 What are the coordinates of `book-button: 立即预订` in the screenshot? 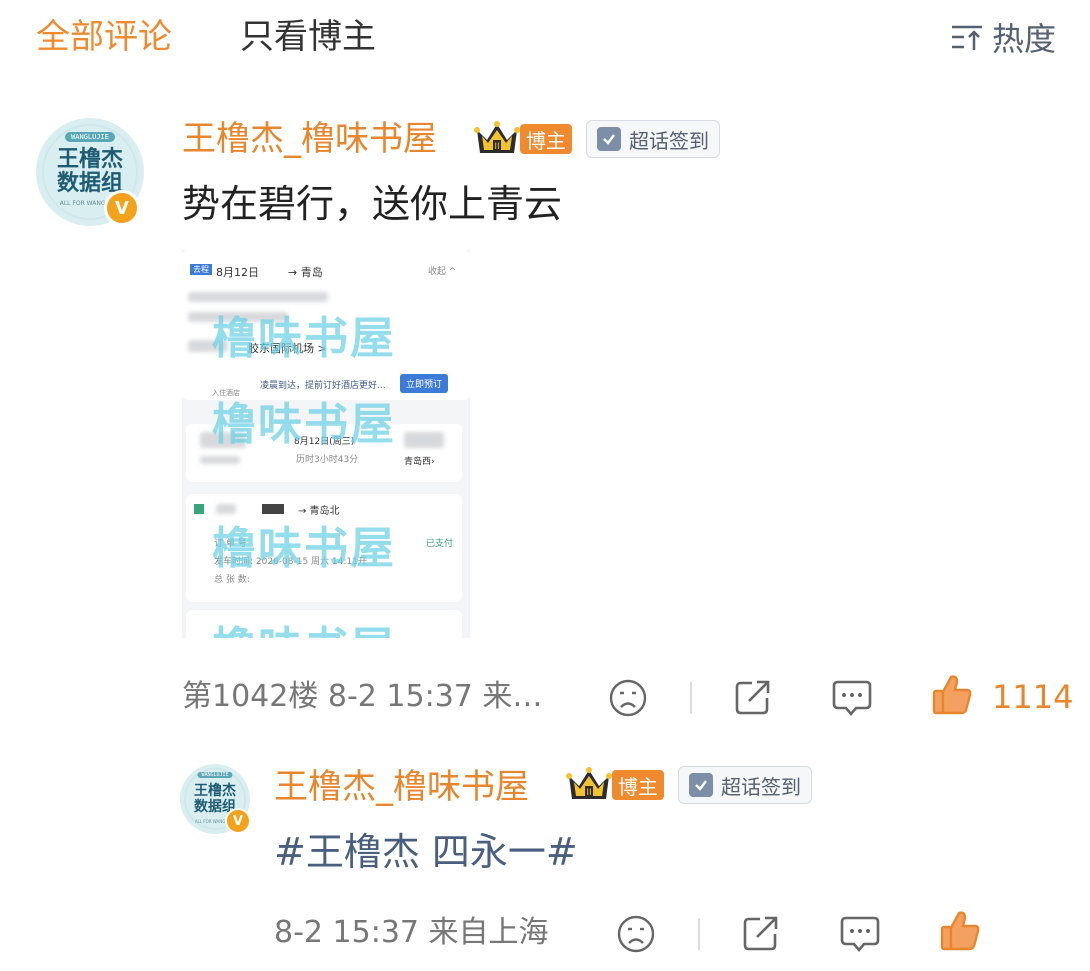 It's located at (424, 383).